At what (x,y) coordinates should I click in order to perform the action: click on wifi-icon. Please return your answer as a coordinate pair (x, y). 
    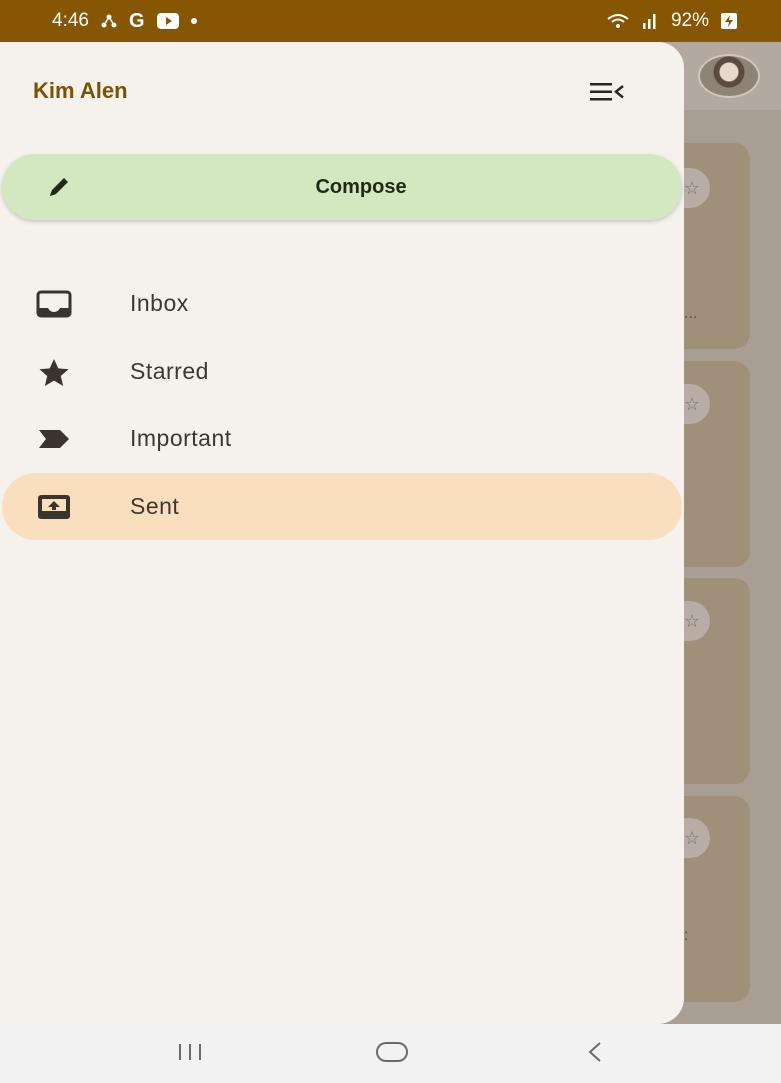
    Looking at the image, I should click on (618, 21).